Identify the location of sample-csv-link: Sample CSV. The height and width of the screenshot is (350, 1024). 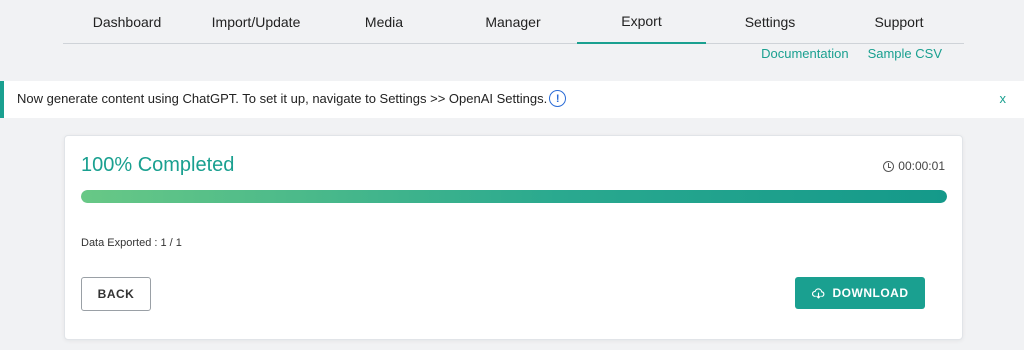
(905, 54).